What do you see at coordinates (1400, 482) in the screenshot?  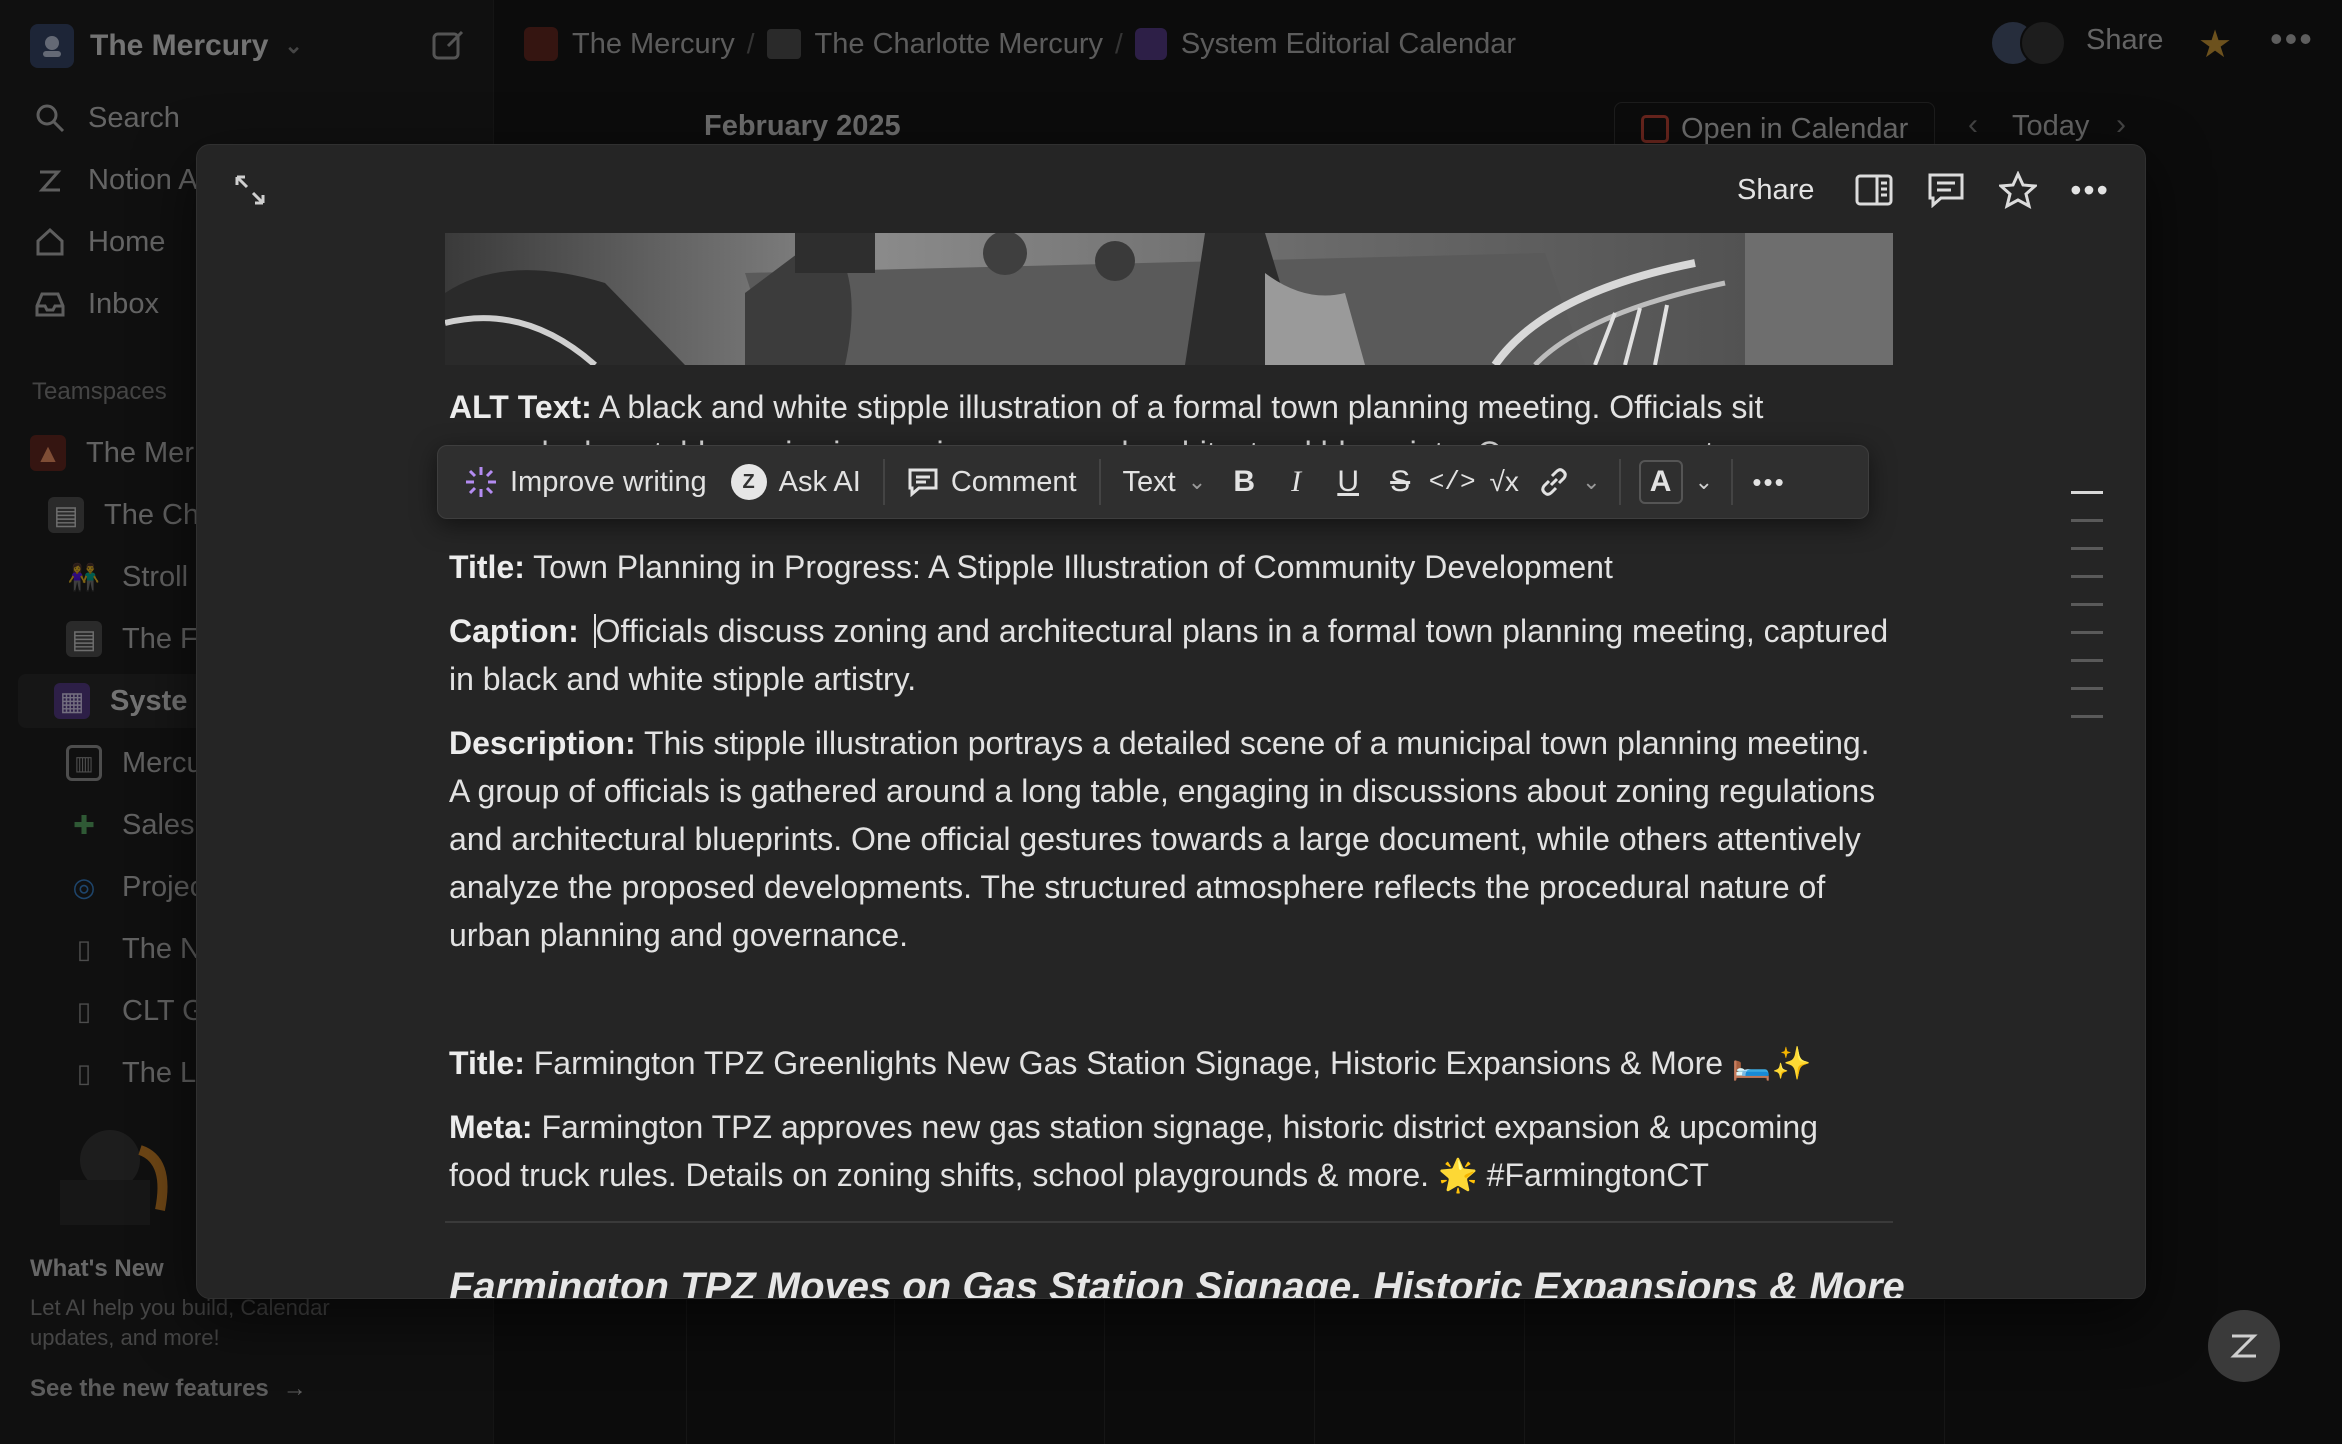 I see `strikethrough-icon: S` at bounding box center [1400, 482].